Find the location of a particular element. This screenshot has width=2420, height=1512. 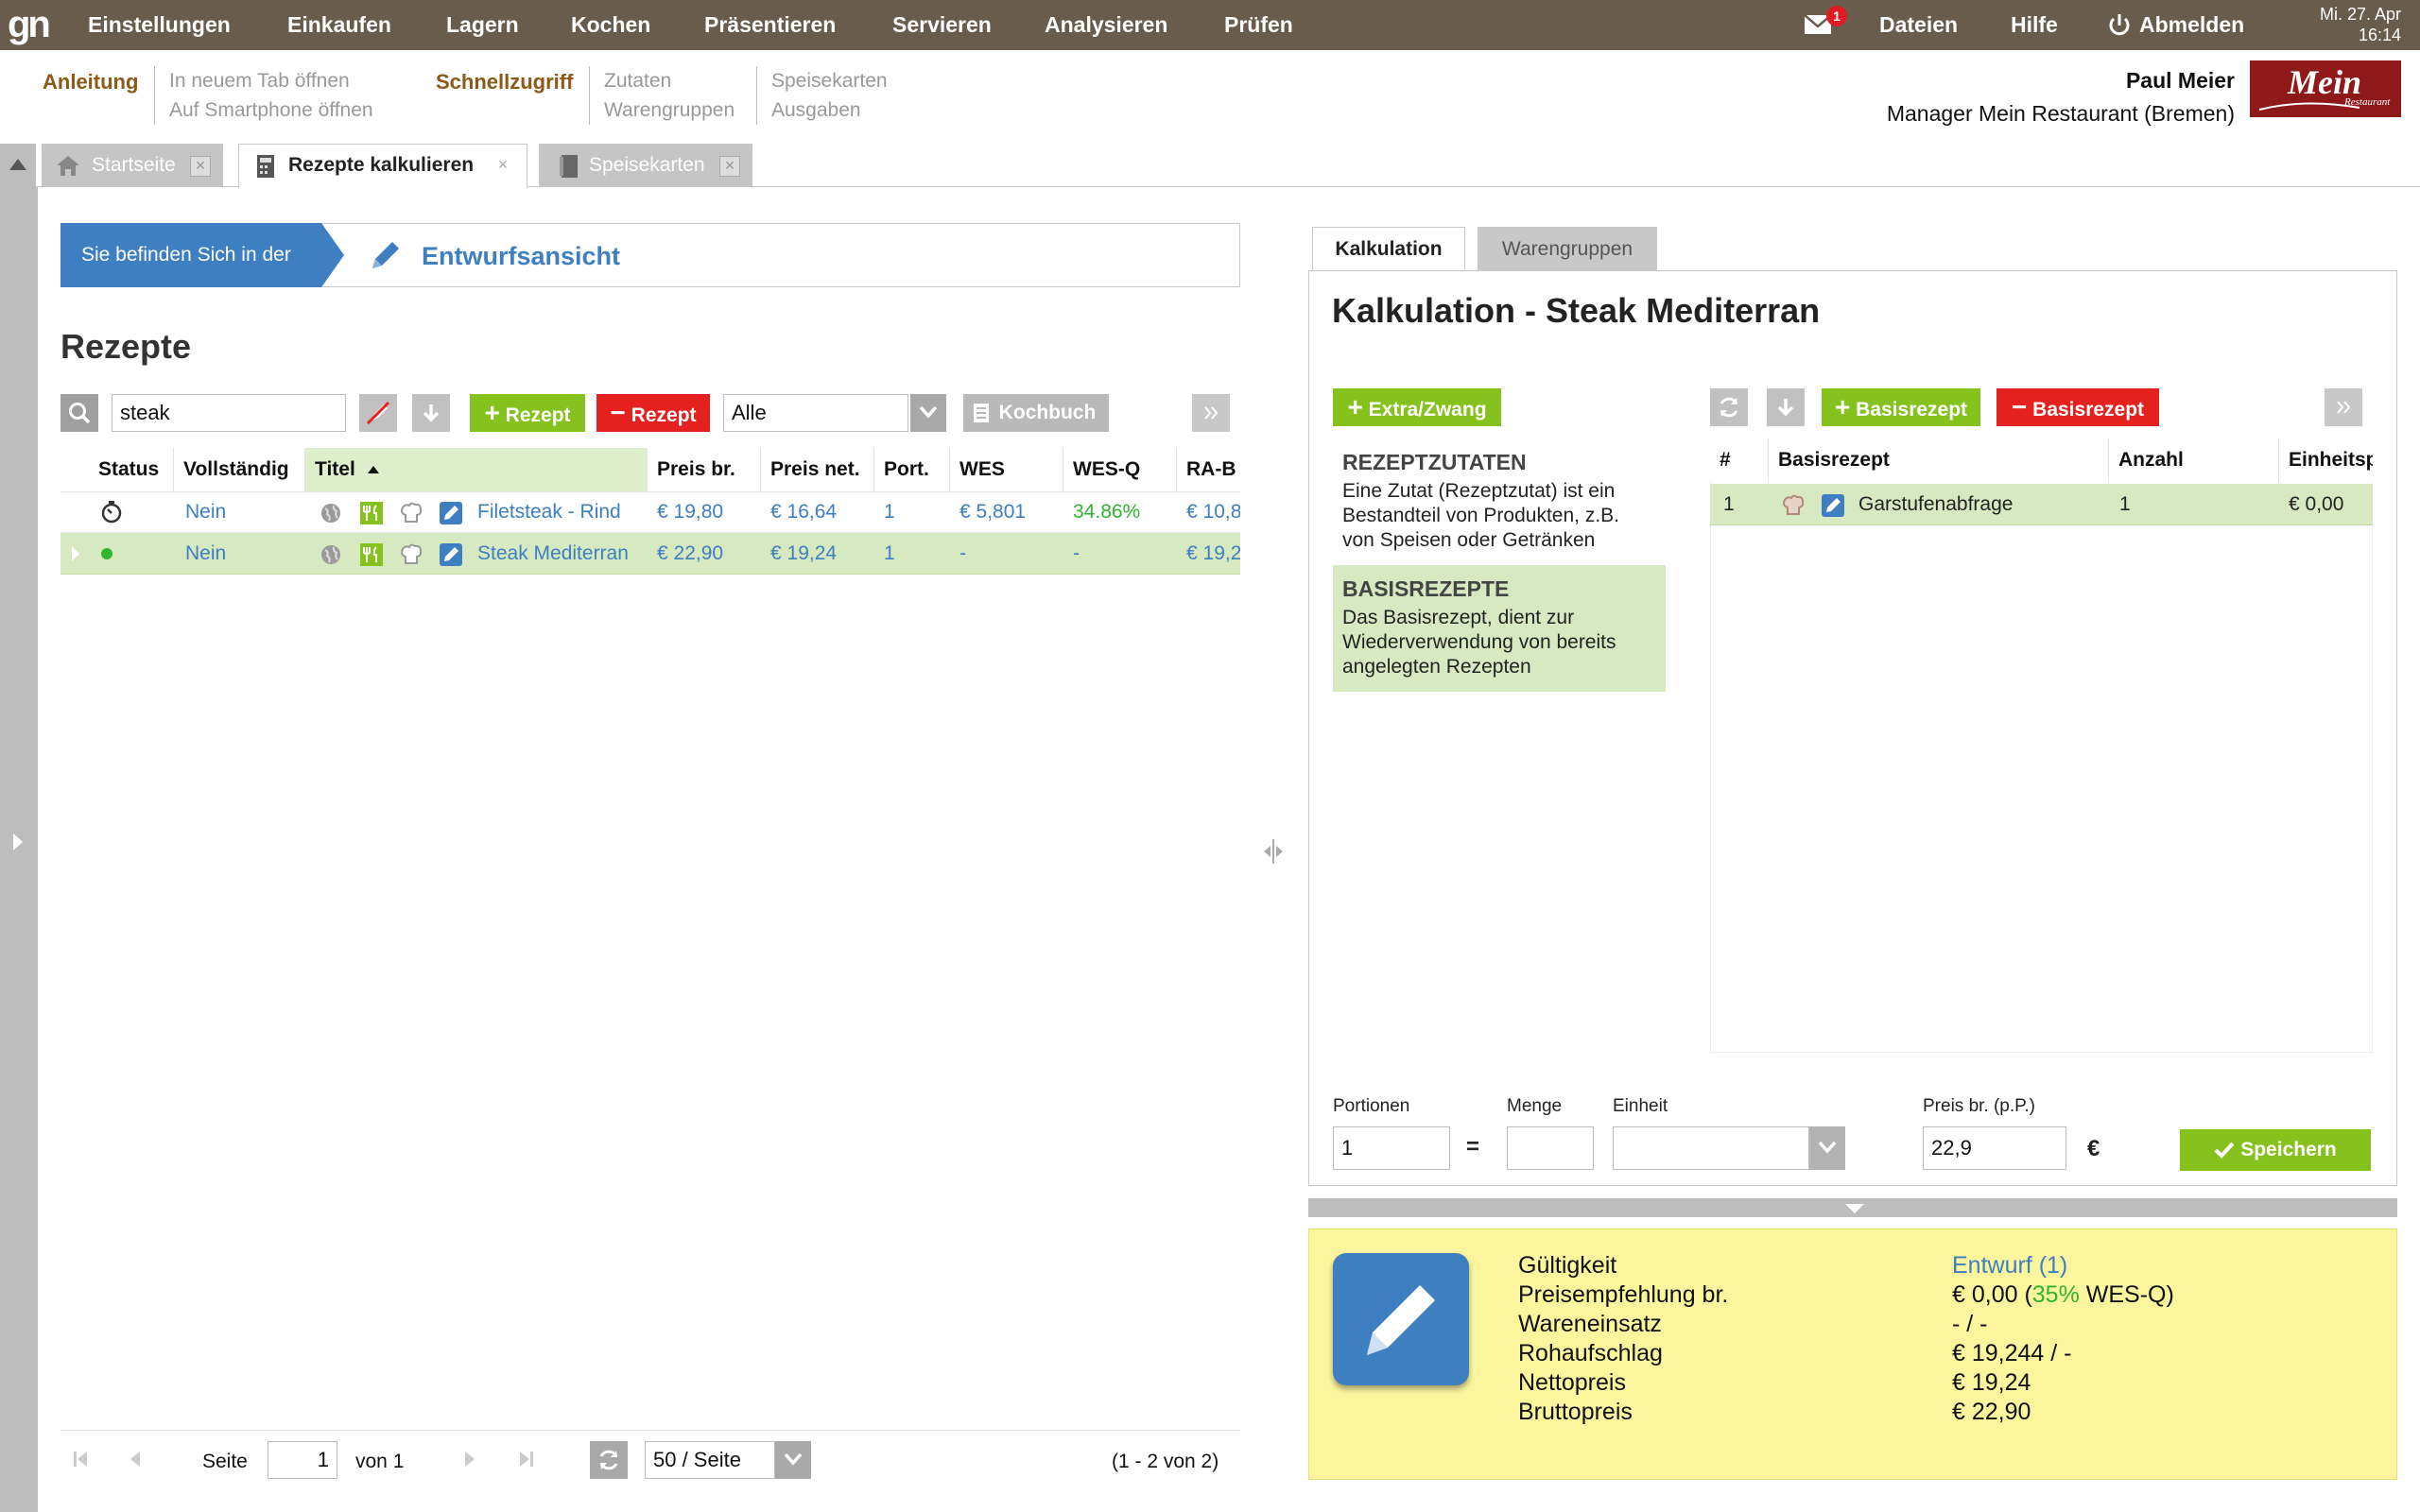

expand-columns-button is located at coordinates (1211, 413).